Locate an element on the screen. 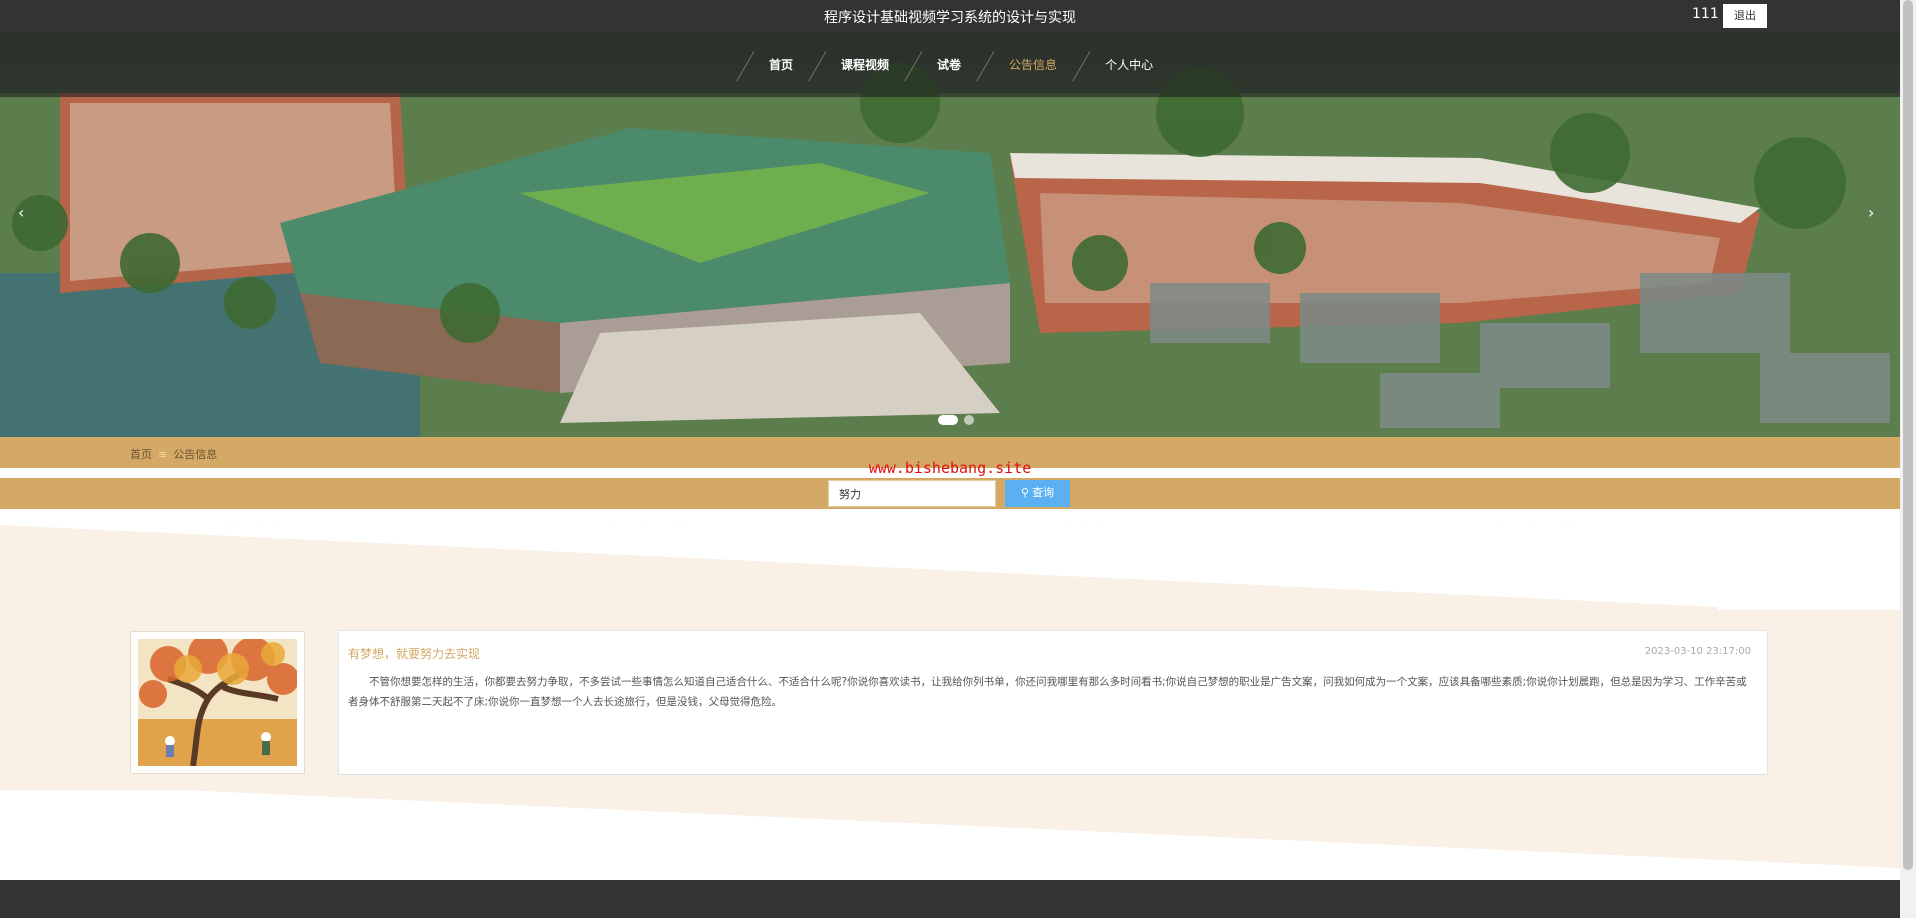 Image resolution: width=1916 pixels, height=918 pixels. nav-item-course-videos: 课程视频 is located at coordinates (865, 65).